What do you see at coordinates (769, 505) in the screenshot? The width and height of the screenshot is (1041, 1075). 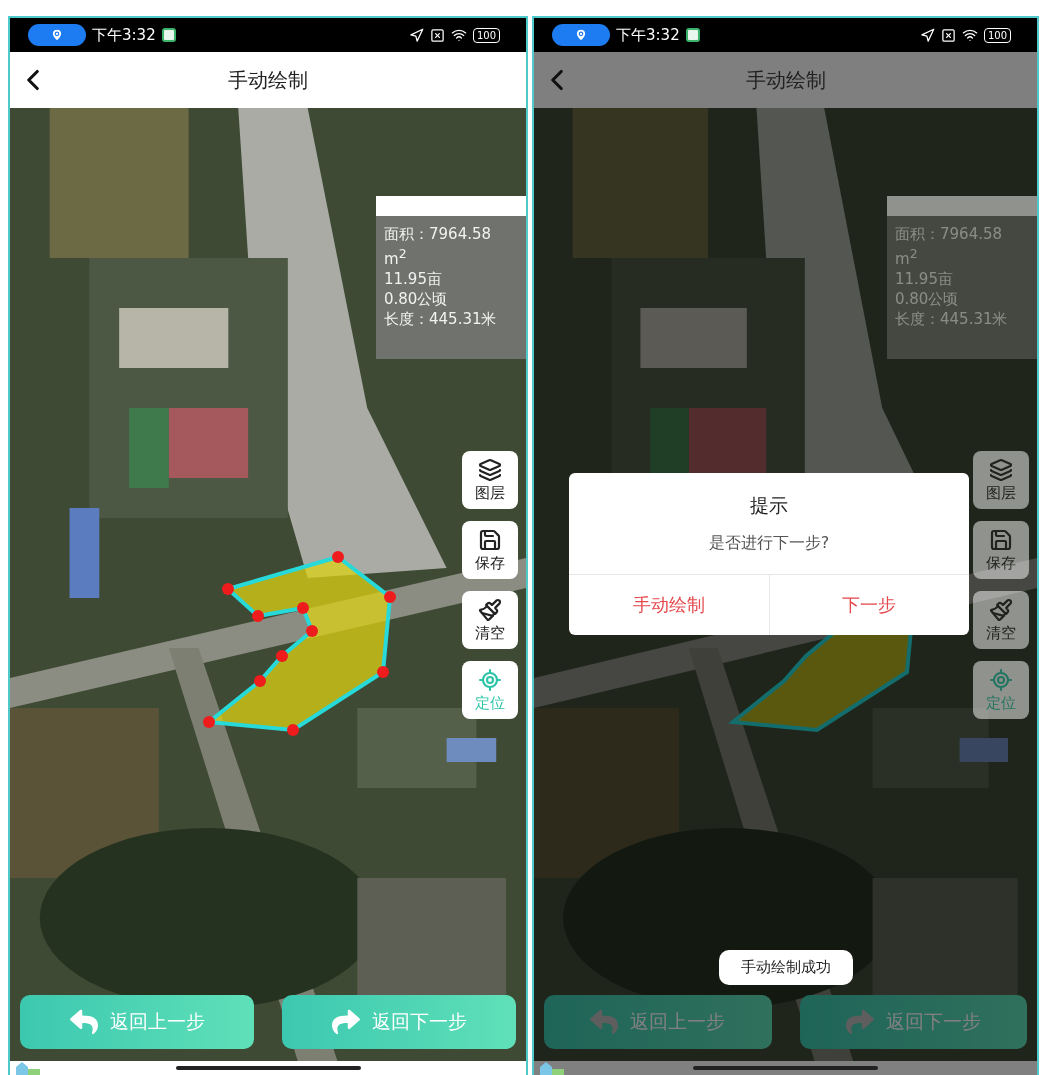 I see `dialog-title: 提示` at bounding box center [769, 505].